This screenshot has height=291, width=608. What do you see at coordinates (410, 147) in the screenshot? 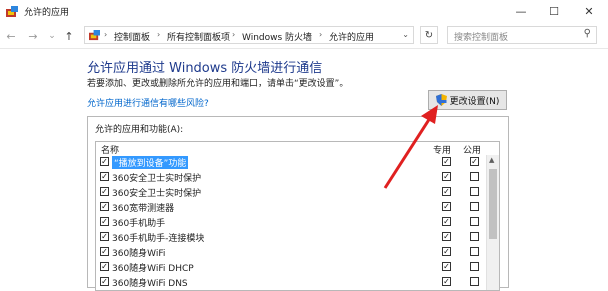
I see `red-arrow-annotation` at bounding box center [410, 147].